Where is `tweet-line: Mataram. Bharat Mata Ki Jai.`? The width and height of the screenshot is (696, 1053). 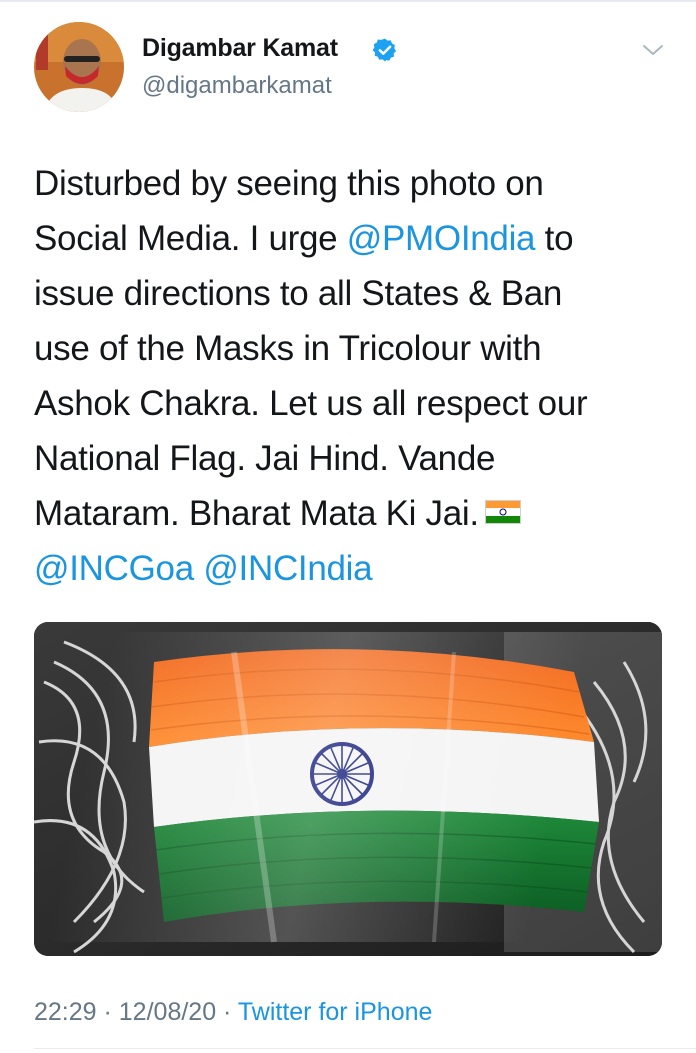 tweet-line: Mataram. Bharat Mata Ki Jai. is located at coordinates (354, 513).